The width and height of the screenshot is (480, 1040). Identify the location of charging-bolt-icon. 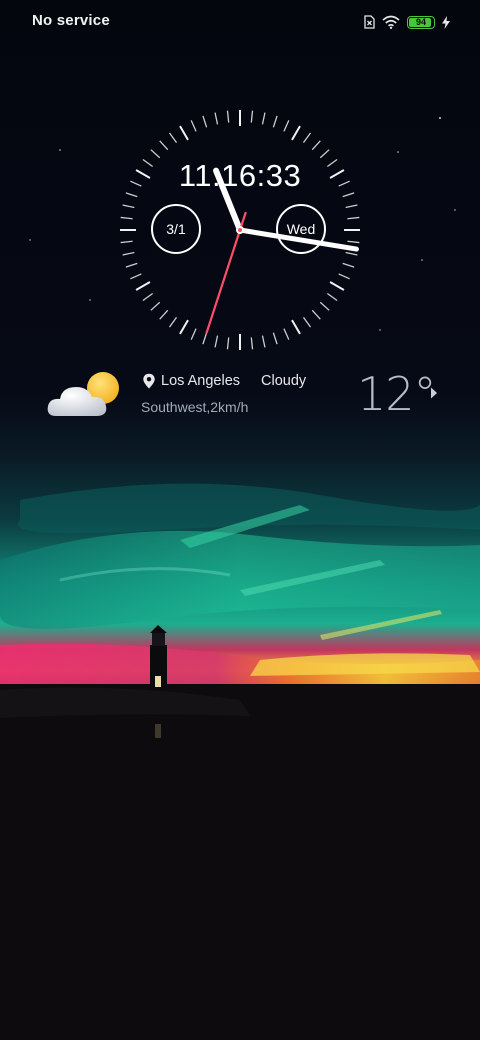
(446, 22).